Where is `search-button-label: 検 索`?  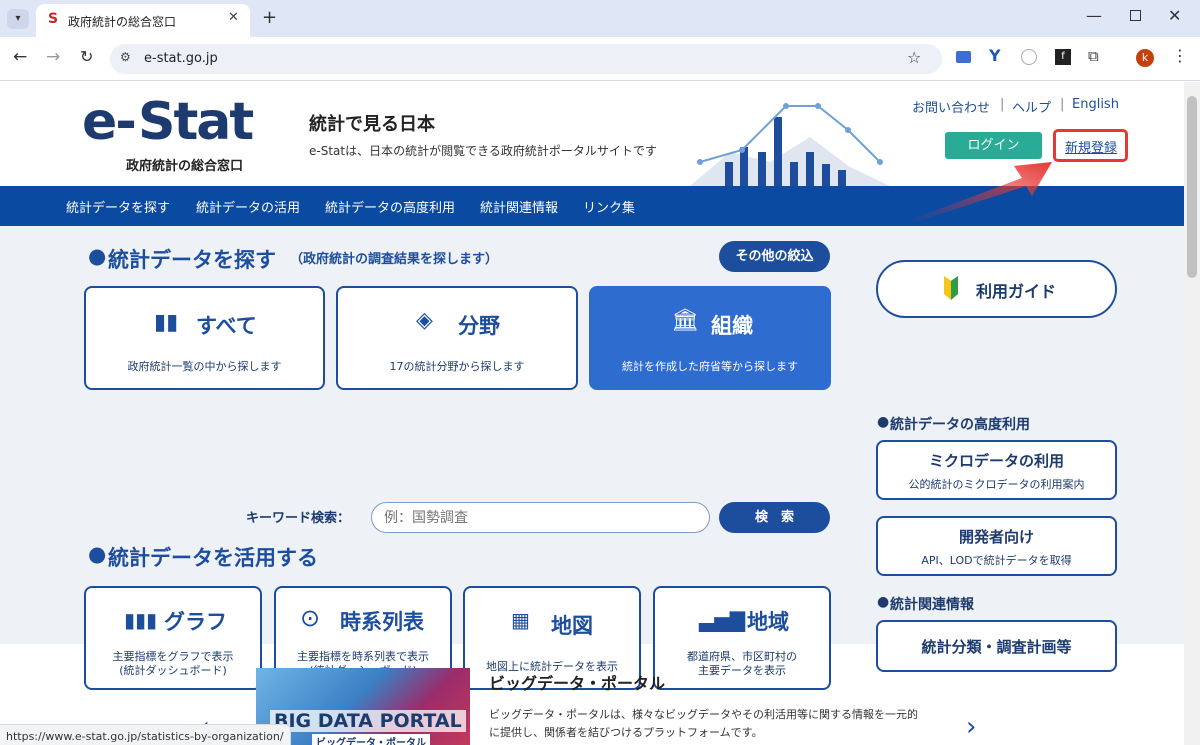
search-button-label: 検 索 is located at coordinates (774, 517).